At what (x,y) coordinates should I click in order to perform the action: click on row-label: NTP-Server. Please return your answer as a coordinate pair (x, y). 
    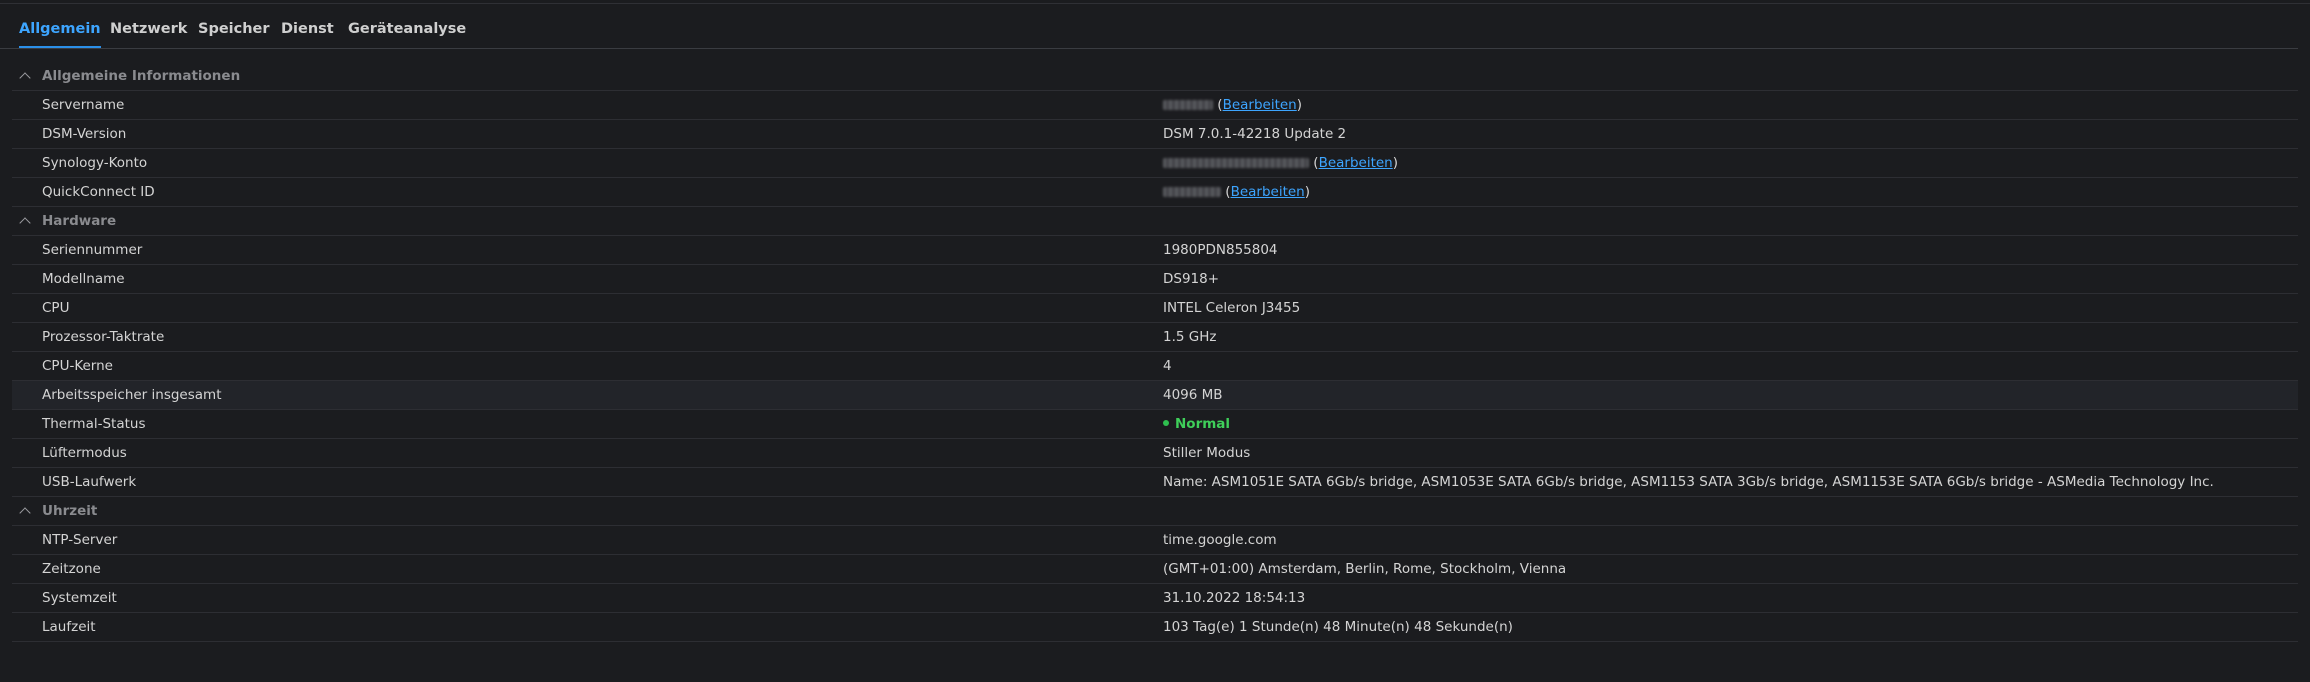
    Looking at the image, I should click on (80, 540).